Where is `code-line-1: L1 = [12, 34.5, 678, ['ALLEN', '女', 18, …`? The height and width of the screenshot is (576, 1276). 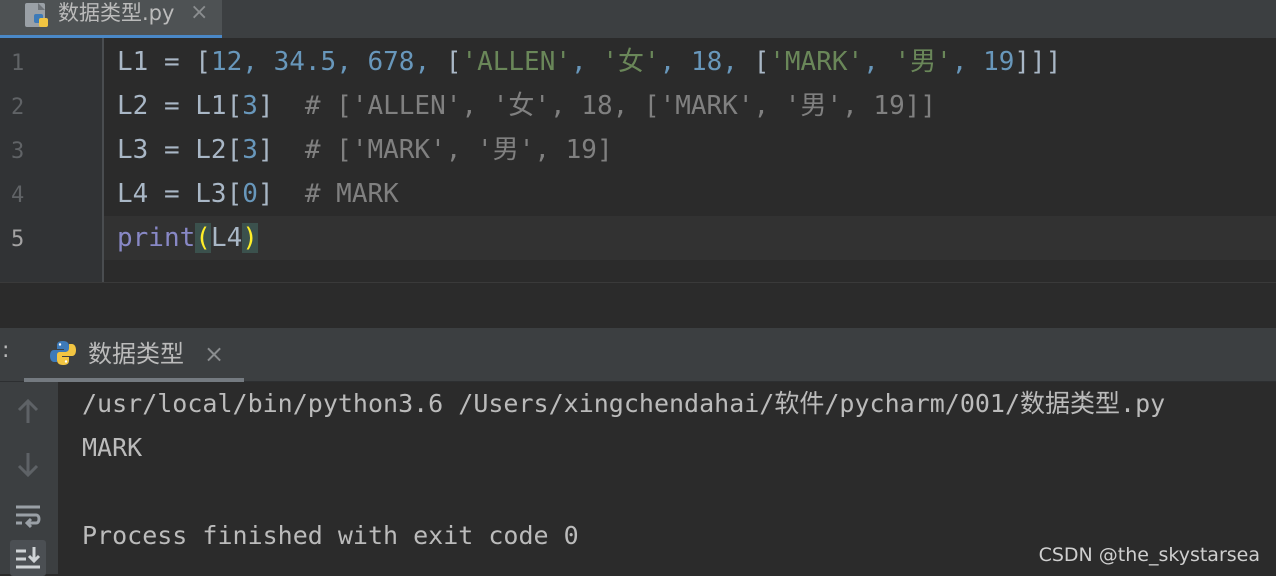
code-line-1: L1 = [12, 34.5, 678, ['ALLEN', '女', 18, … is located at coordinates (589, 62).